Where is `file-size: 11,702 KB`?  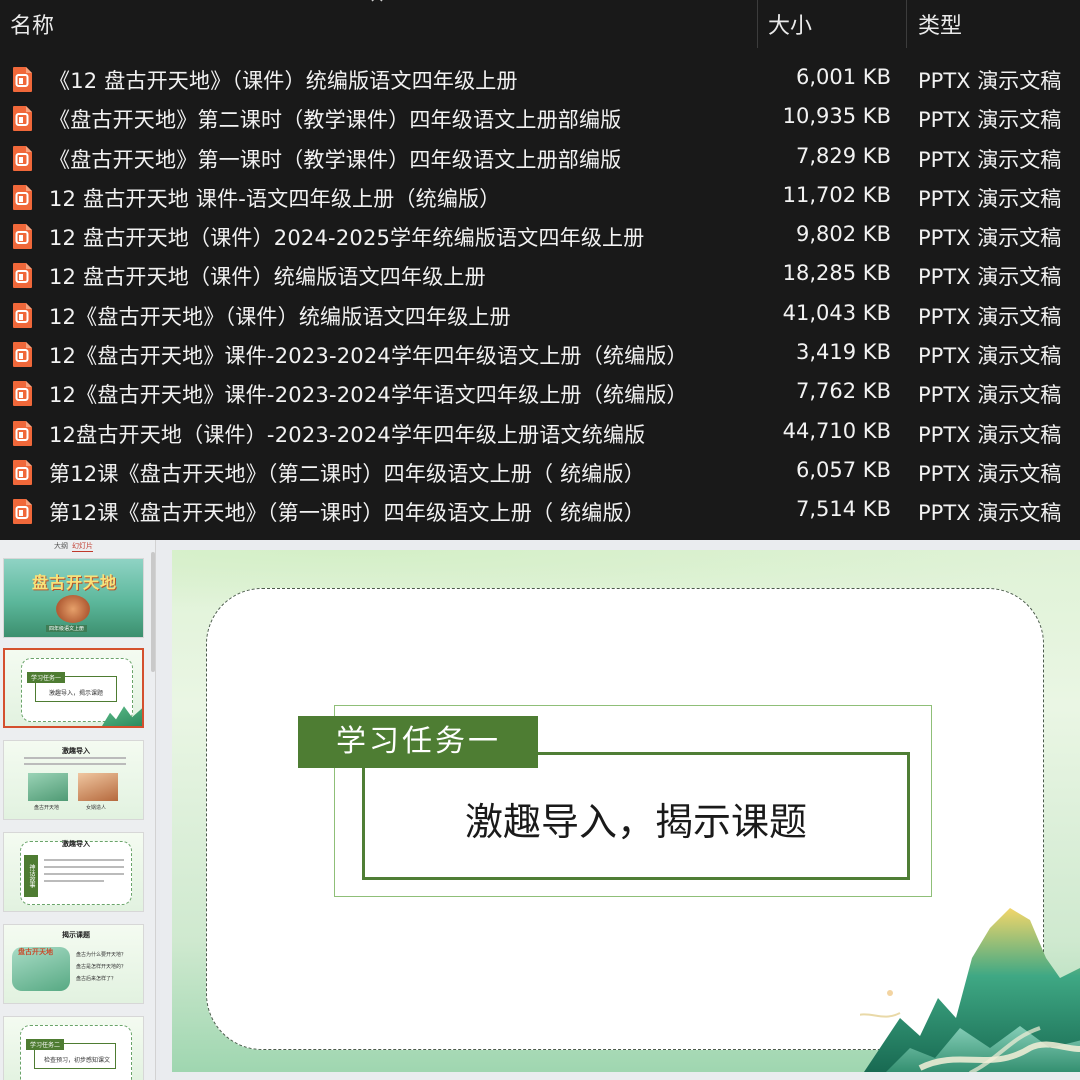
file-size: 11,702 KB is located at coordinates (836, 194).